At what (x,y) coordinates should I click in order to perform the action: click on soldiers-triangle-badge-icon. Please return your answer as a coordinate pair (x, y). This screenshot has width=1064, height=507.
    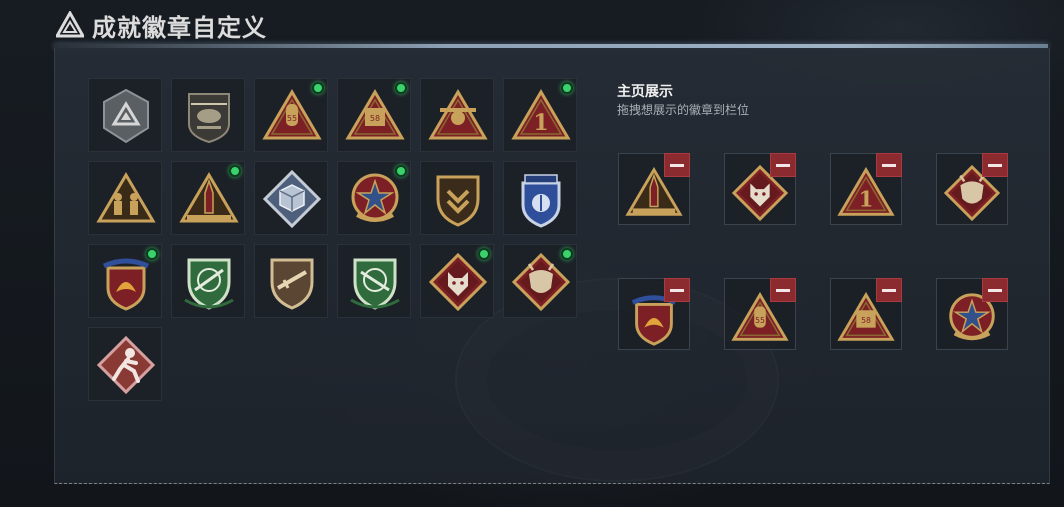
    Looking at the image, I should click on (126, 197).